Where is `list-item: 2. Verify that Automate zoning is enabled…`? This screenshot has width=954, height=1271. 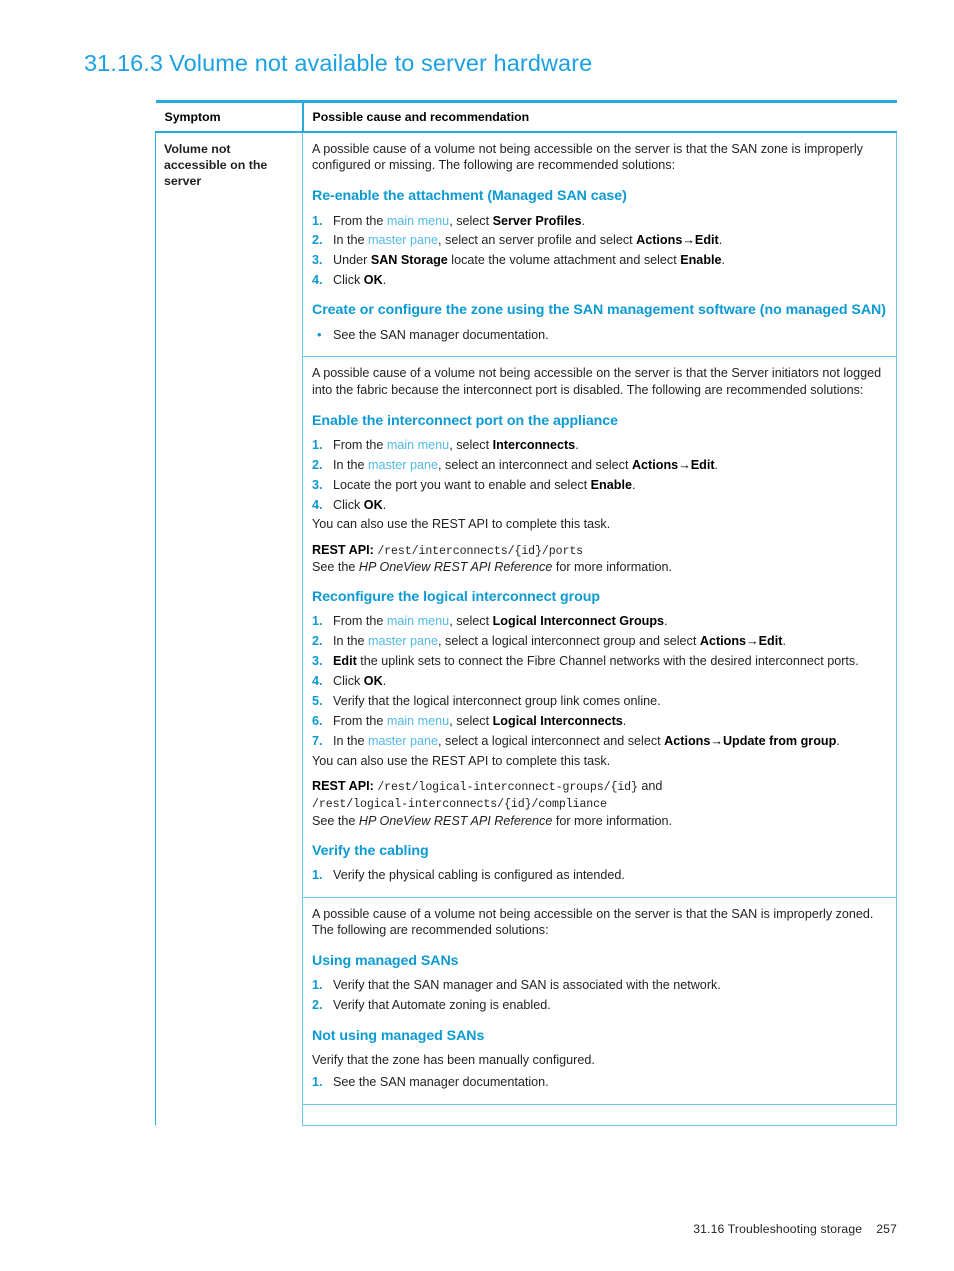 list-item: 2. Verify that Automate zoning is enabled… is located at coordinates (599, 1005).